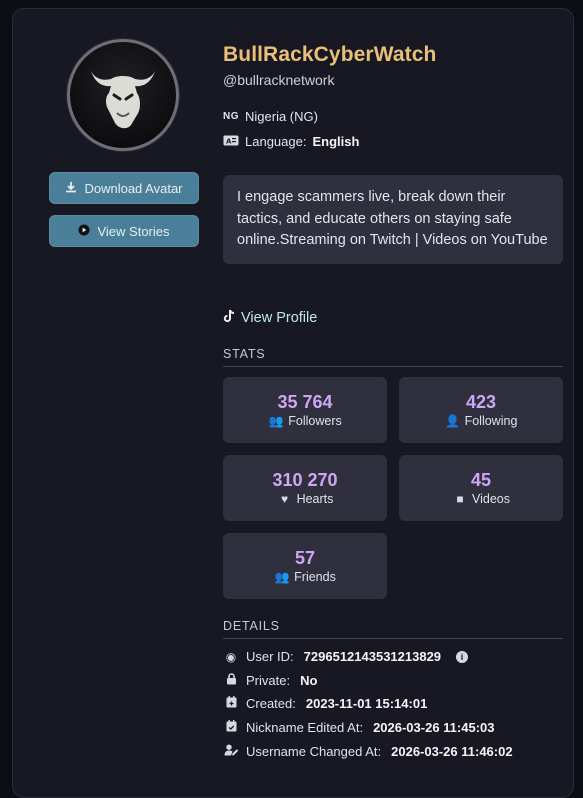 The width and height of the screenshot is (583, 798). What do you see at coordinates (305, 558) in the screenshot?
I see `stat-value: 57` at bounding box center [305, 558].